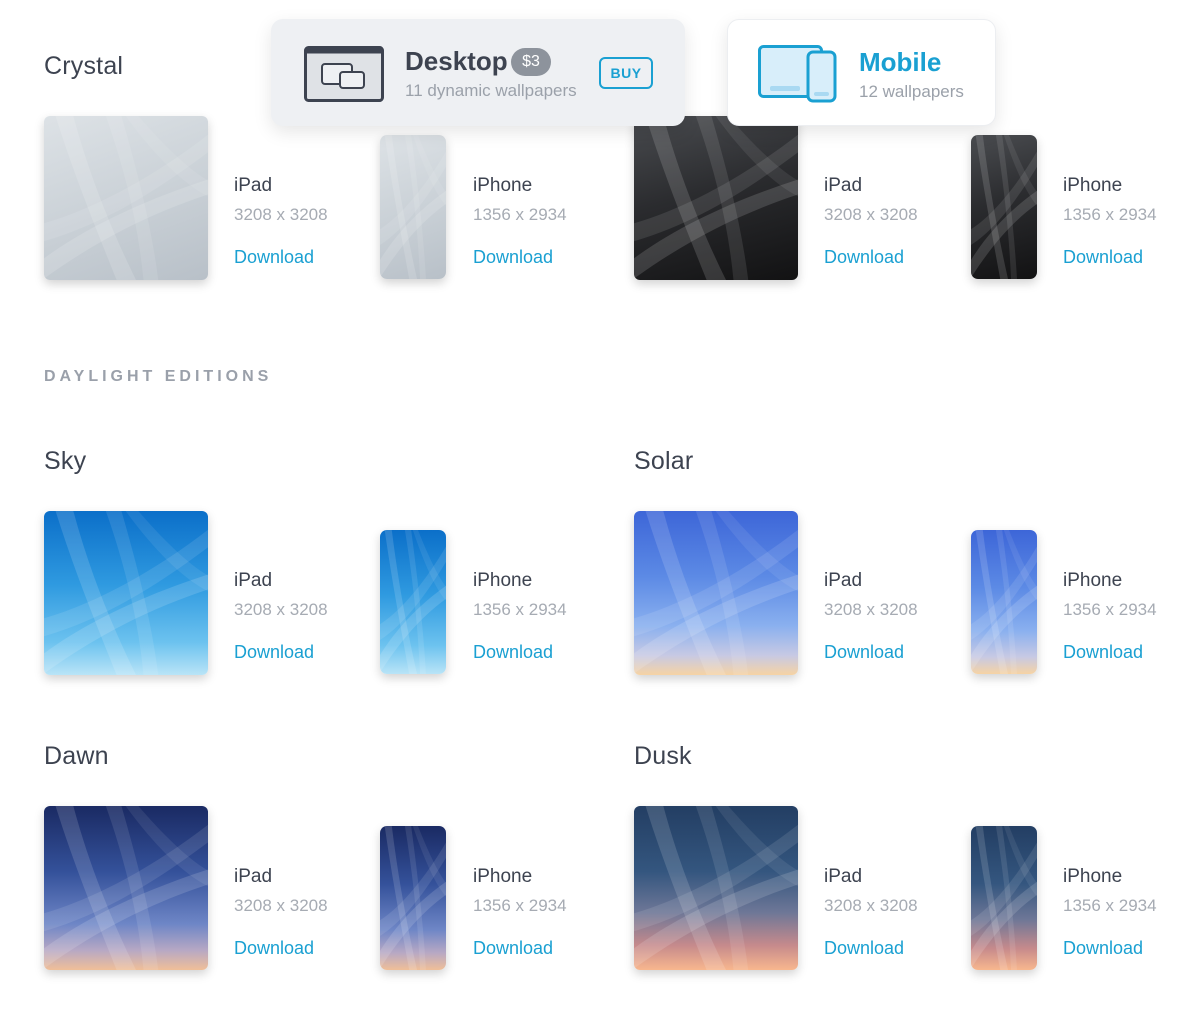 This screenshot has height=1016, width=1200. Describe the element at coordinates (911, 91) in the screenshot. I see `mobile-subtitle: 12 wallpapers` at that location.